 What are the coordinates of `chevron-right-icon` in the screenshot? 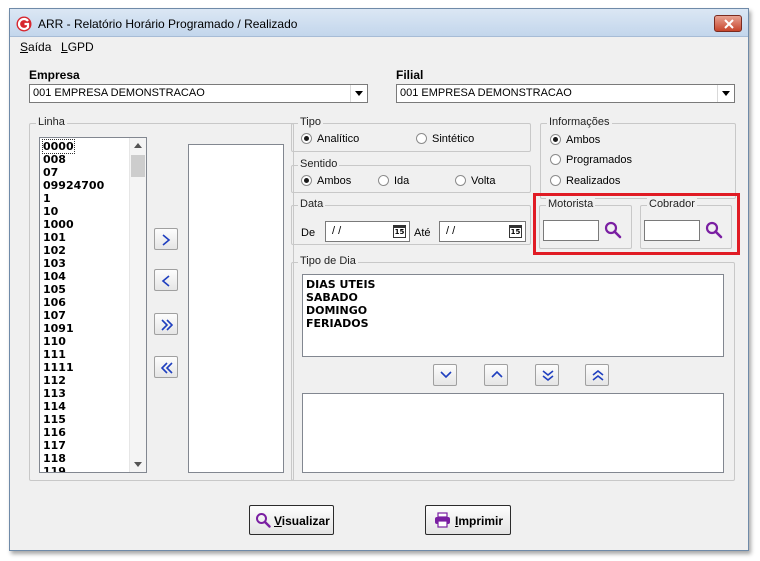 It's located at (166, 240).